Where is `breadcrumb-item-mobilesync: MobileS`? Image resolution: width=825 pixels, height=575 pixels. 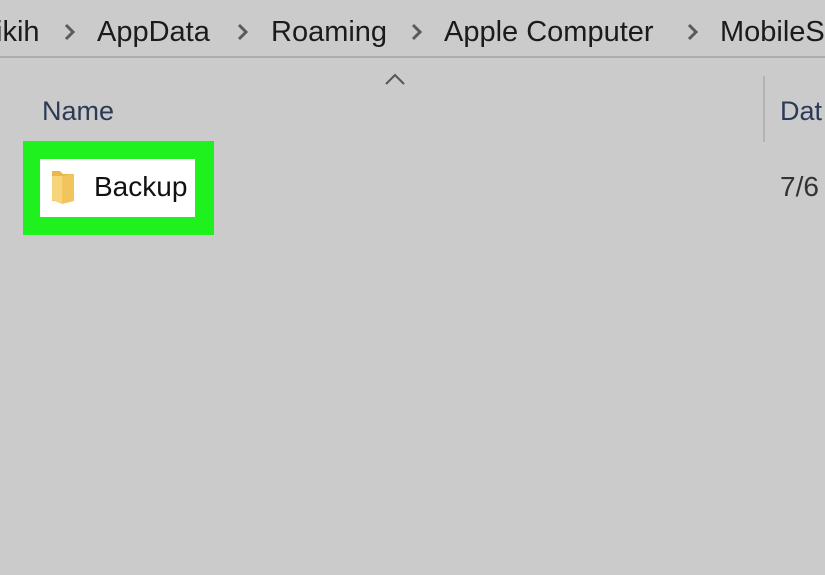
breadcrumb-item-mobilesync: MobileS is located at coordinates (772, 32).